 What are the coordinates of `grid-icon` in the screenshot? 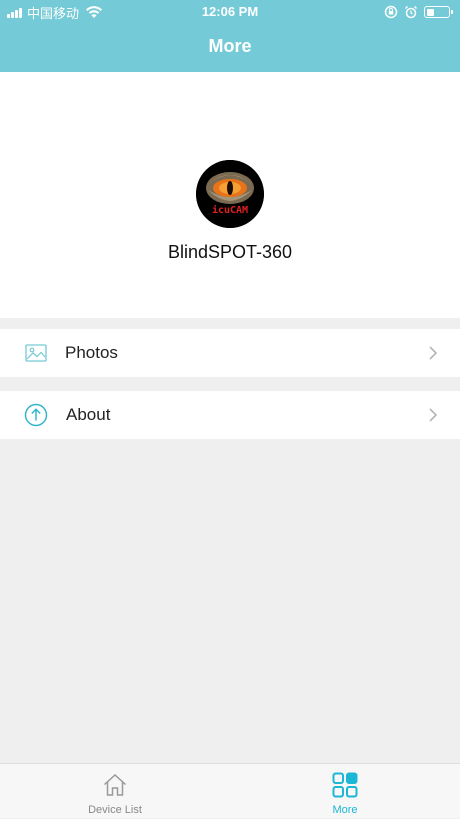 It's located at (345, 785).